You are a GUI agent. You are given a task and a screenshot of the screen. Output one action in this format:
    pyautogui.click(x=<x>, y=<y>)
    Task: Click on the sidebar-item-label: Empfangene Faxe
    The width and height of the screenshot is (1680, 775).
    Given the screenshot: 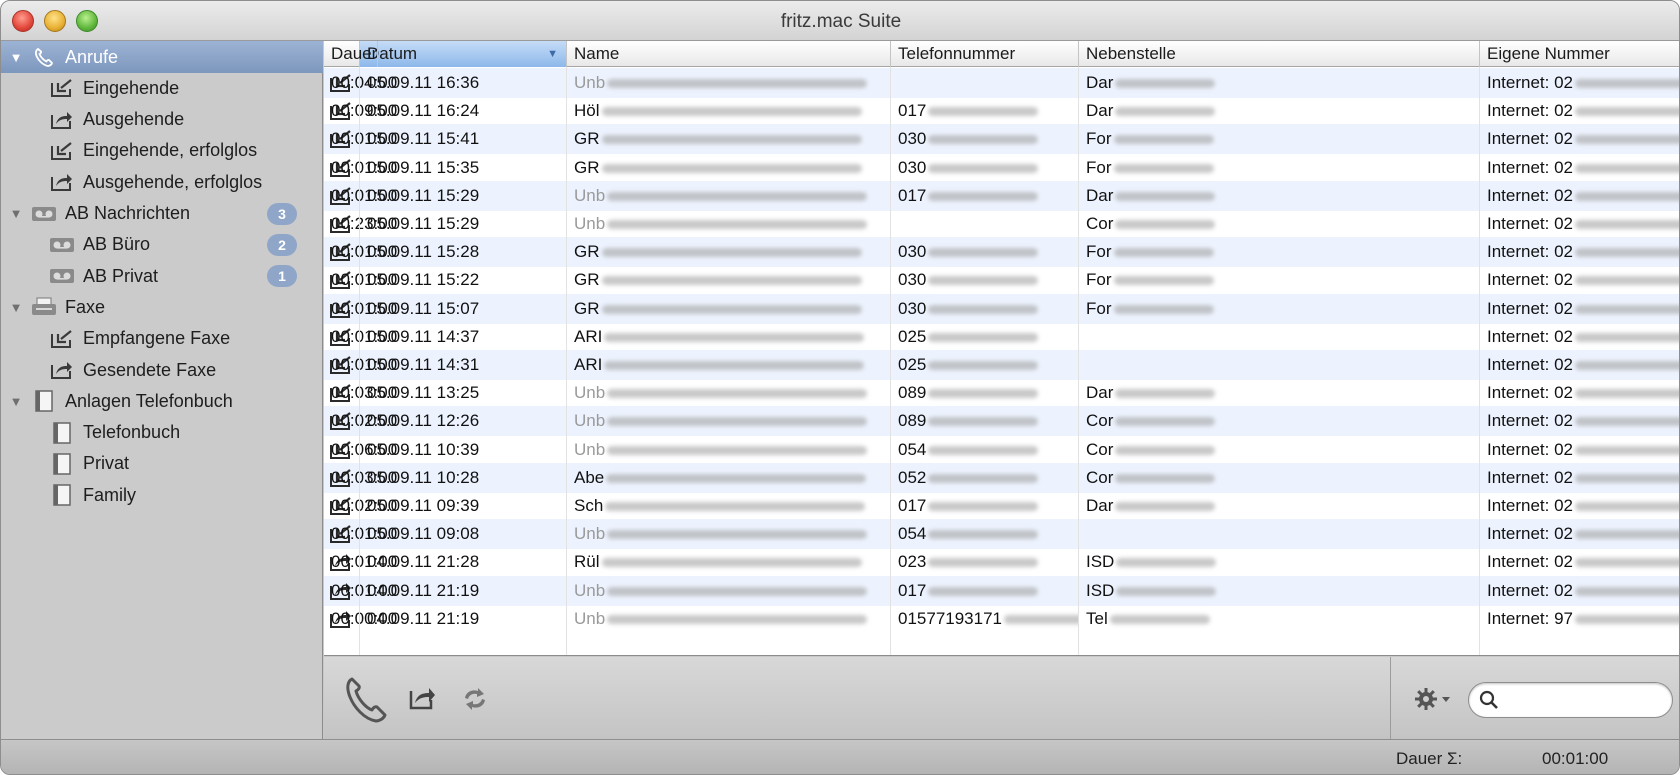 What is the action you would take?
    pyautogui.click(x=157, y=338)
    